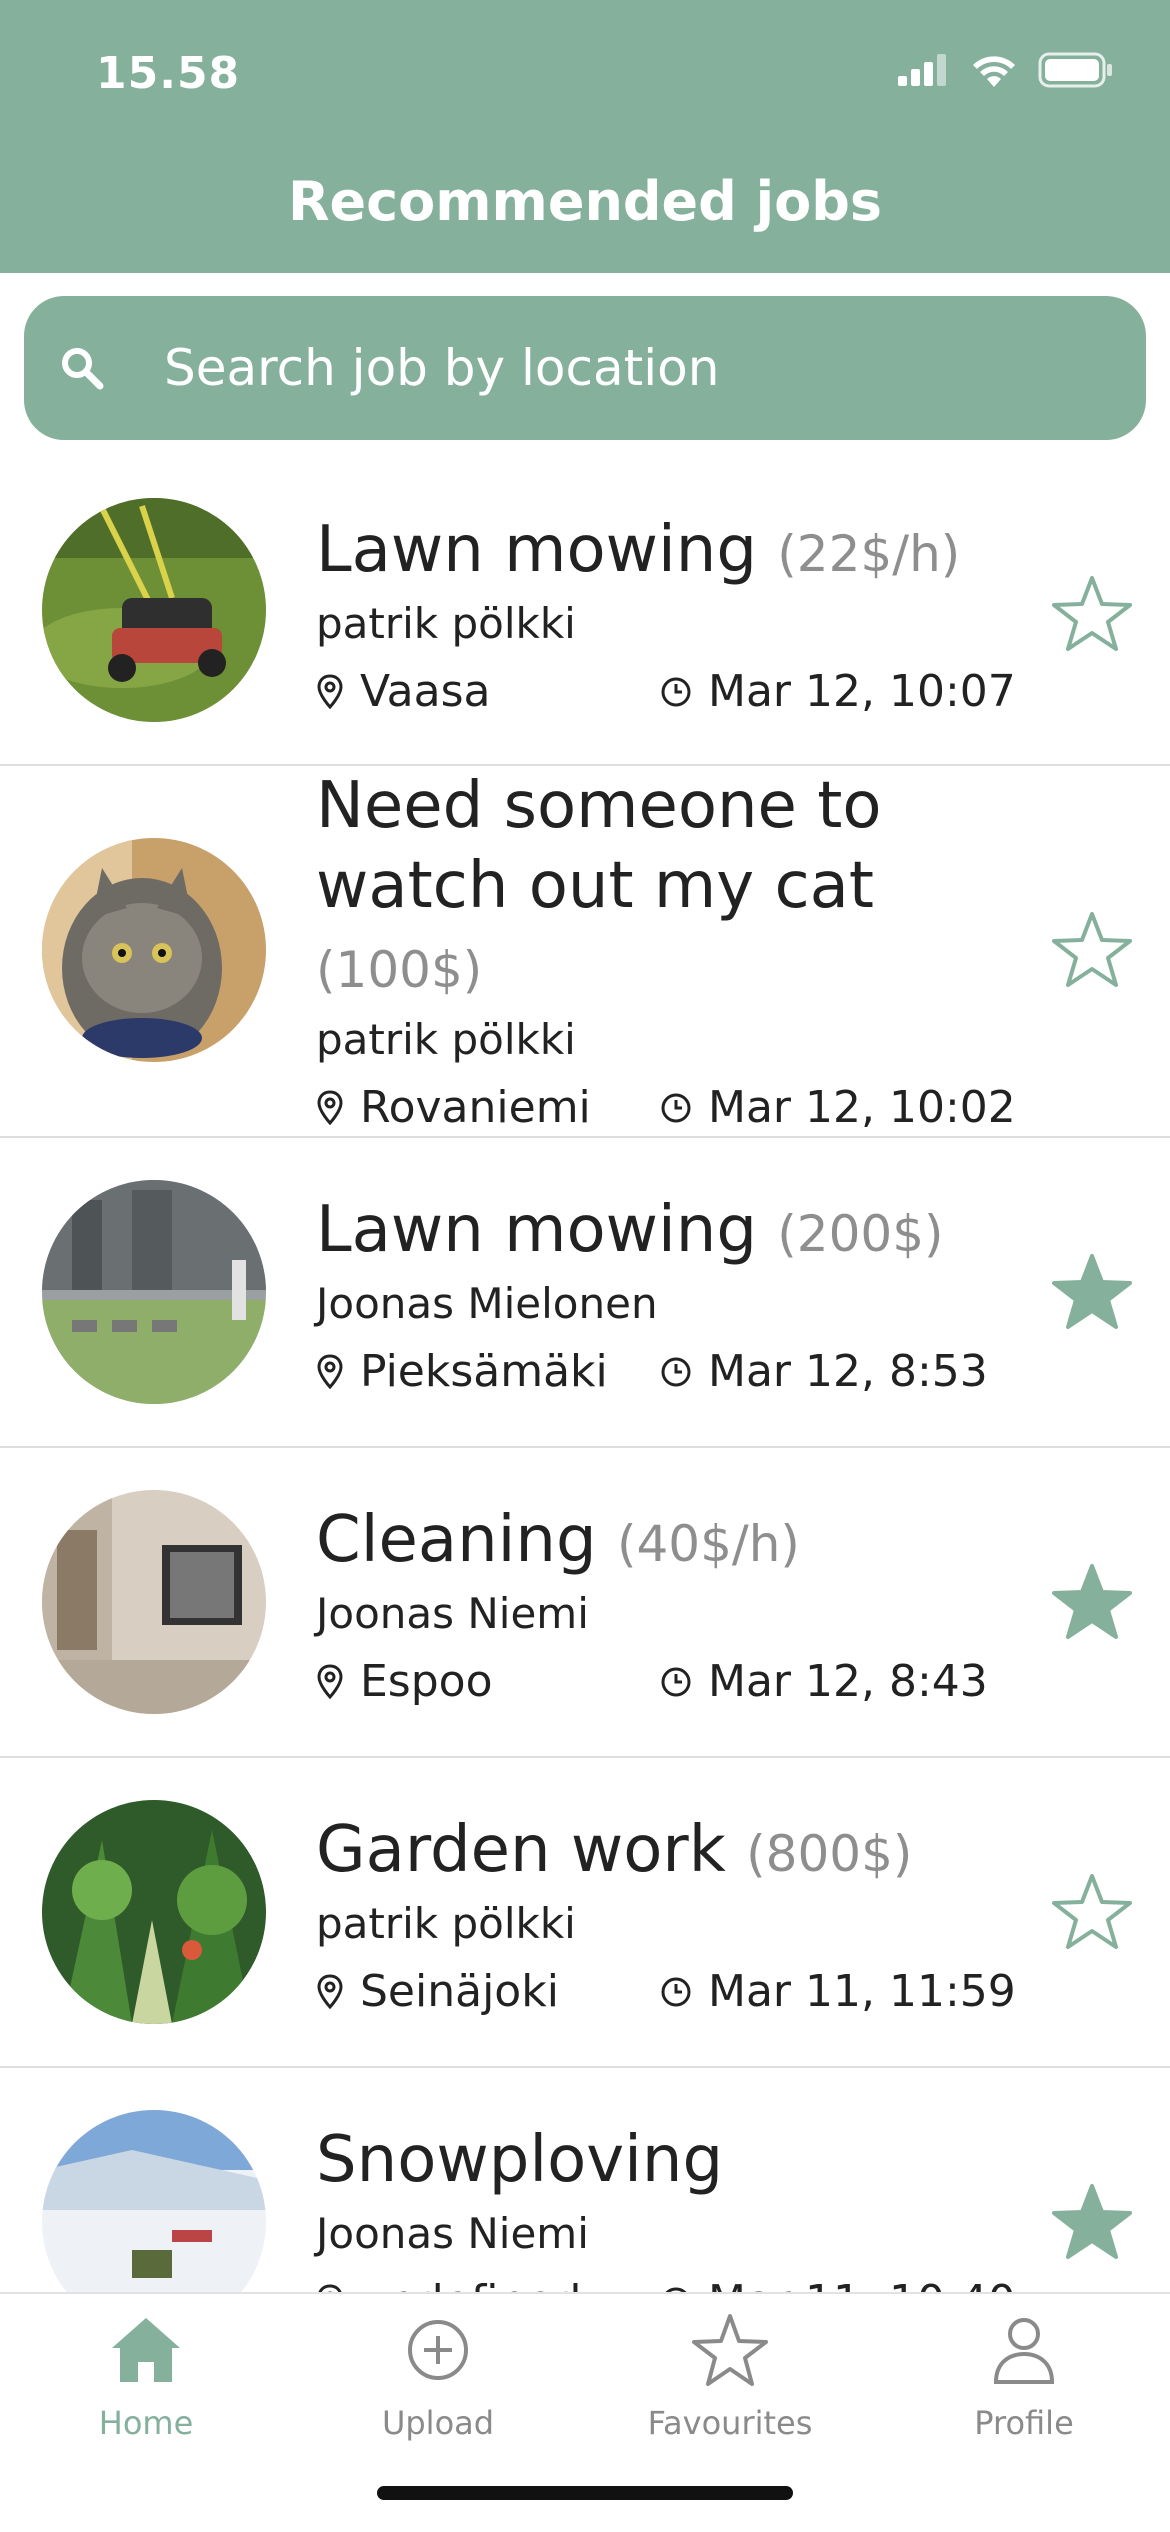 The height and width of the screenshot is (2532, 1170). I want to click on tab-profile: Profile, so click(1024, 2376).